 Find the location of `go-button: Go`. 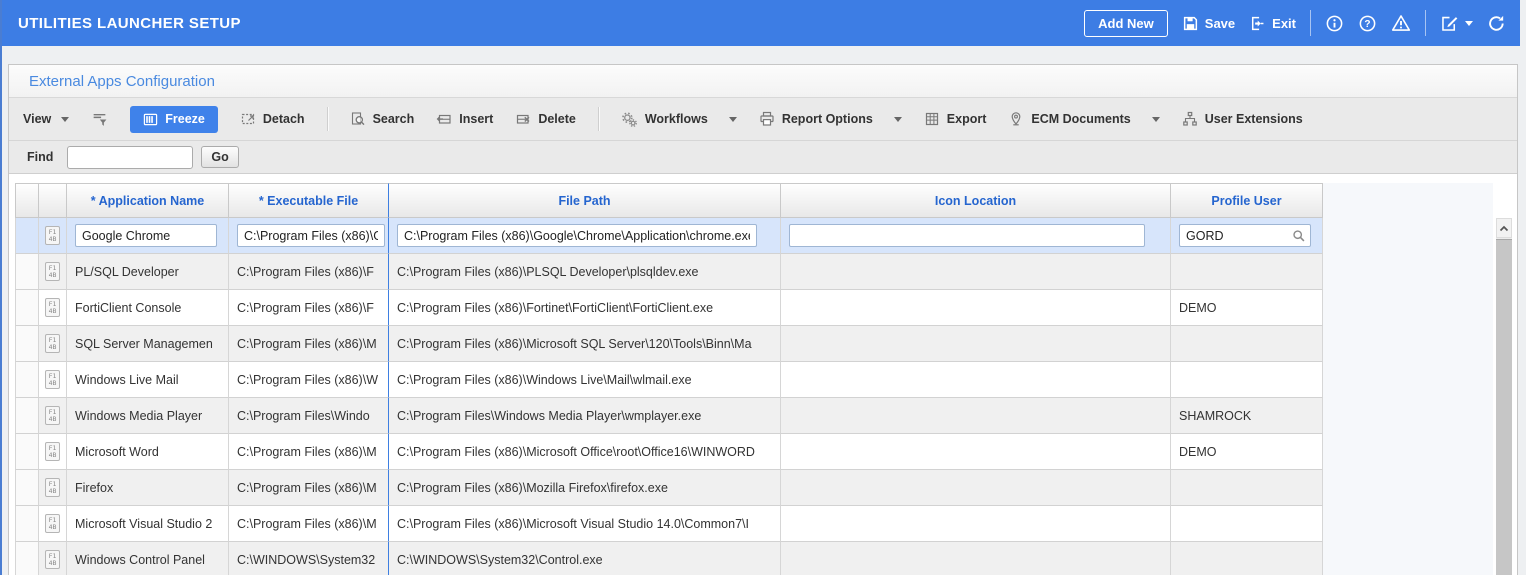

go-button: Go is located at coordinates (220, 157).